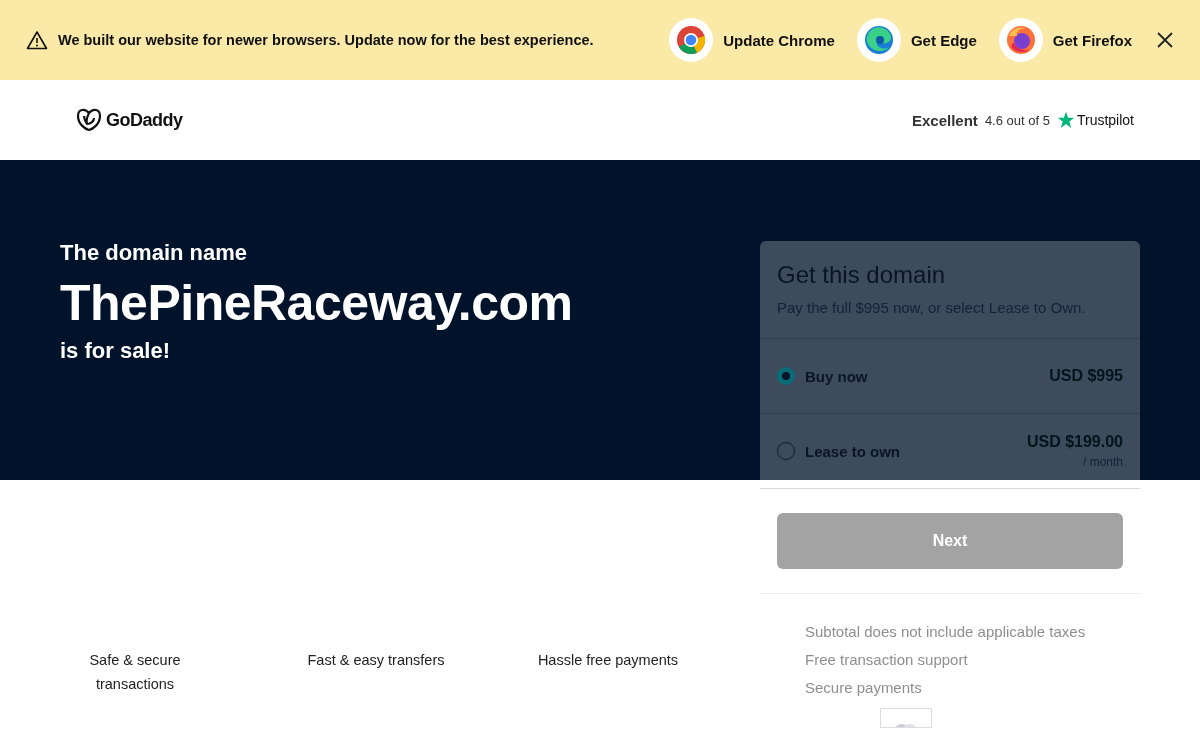 This screenshot has height=740, width=1200. What do you see at coordinates (37, 40) in the screenshot?
I see `warning-icon` at bounding box center [37, 40].